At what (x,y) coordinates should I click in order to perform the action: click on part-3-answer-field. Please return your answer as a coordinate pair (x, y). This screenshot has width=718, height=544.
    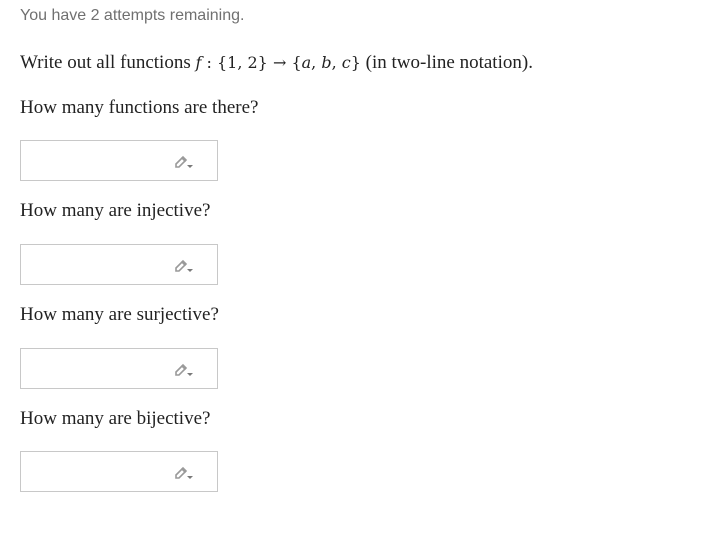
    Looking at the image, I should click on (119, 368).